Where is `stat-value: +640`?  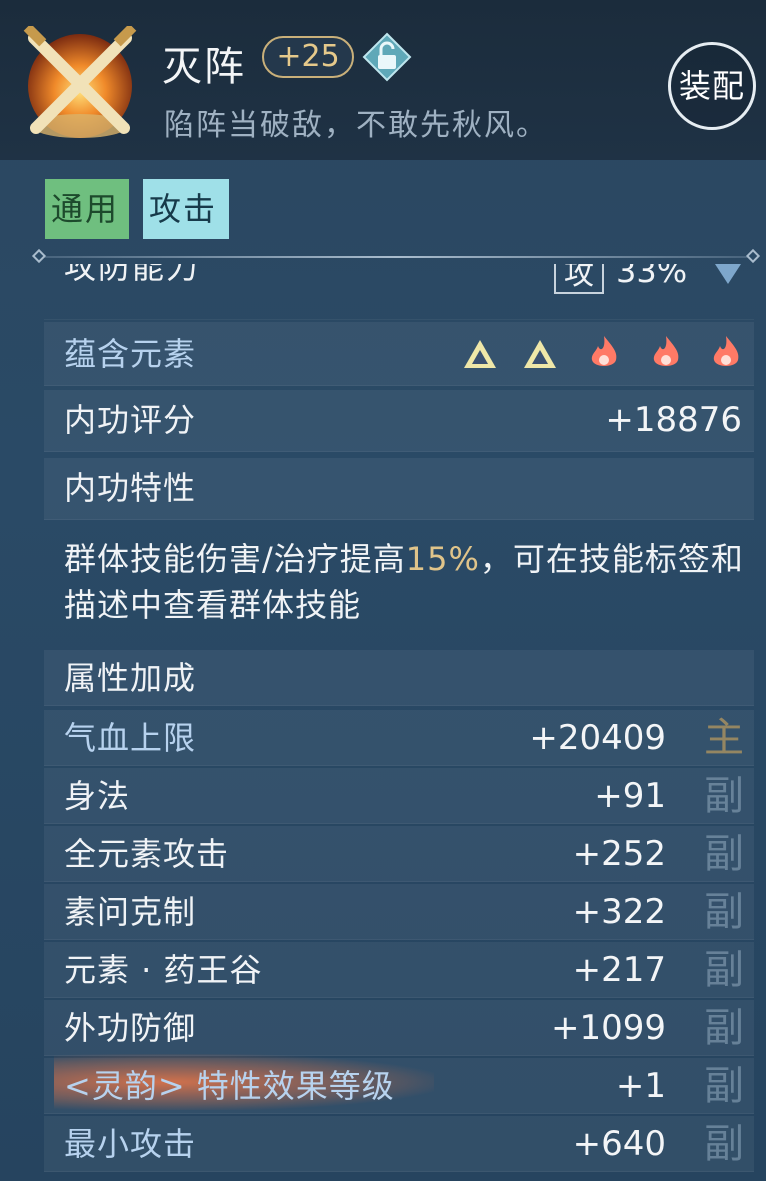
stat-value: +640 is located at coordinates (619, 1144).